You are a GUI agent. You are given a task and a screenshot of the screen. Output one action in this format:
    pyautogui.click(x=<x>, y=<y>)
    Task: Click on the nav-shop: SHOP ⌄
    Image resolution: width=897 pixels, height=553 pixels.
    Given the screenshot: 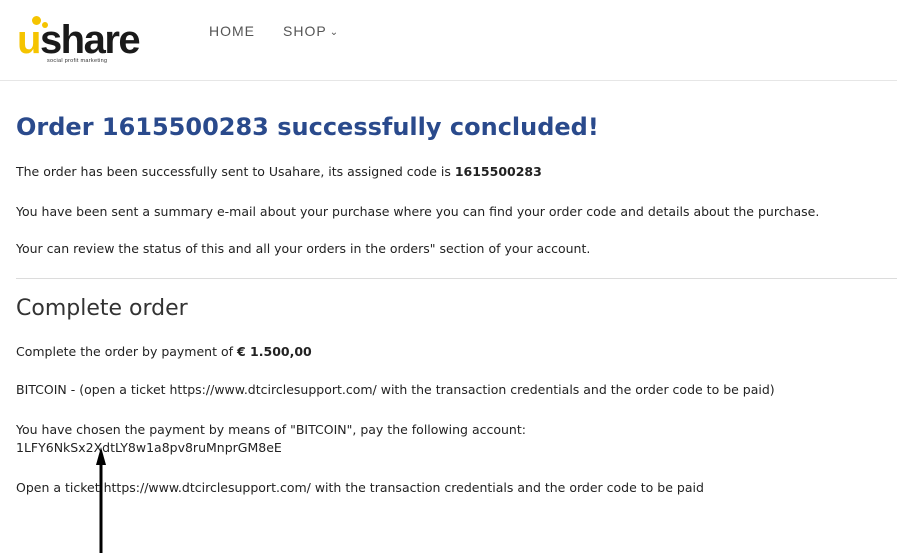 What is the action you would take?
    pyautogui.click(x=311, y=31)
    